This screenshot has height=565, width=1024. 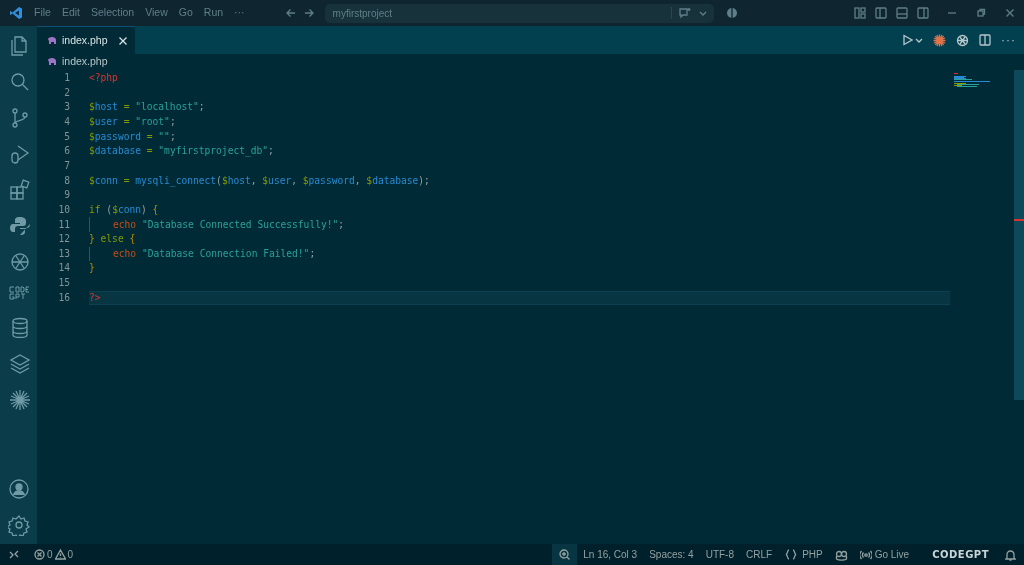 What do you see at coordinates (132, 136) in the screenshot?
I see `code-line: $password = "";` at bounding box center [132, 136].